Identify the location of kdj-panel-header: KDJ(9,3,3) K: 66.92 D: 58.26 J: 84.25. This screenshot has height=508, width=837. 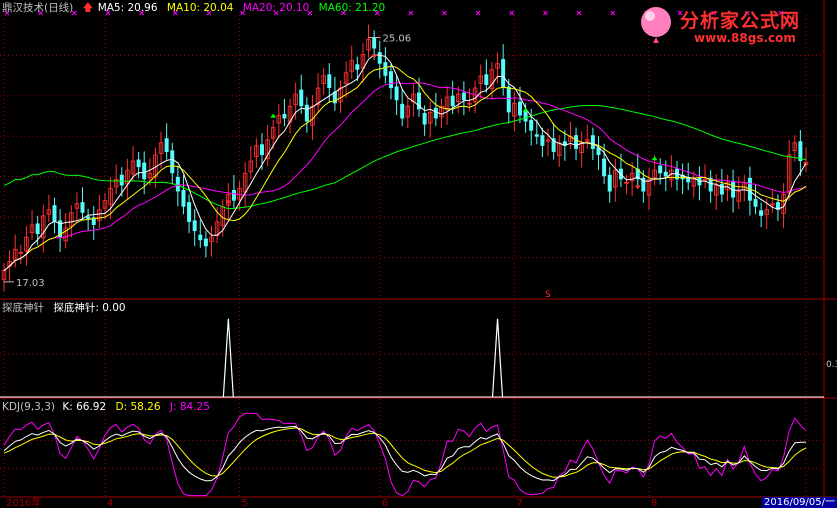
(109, 407).